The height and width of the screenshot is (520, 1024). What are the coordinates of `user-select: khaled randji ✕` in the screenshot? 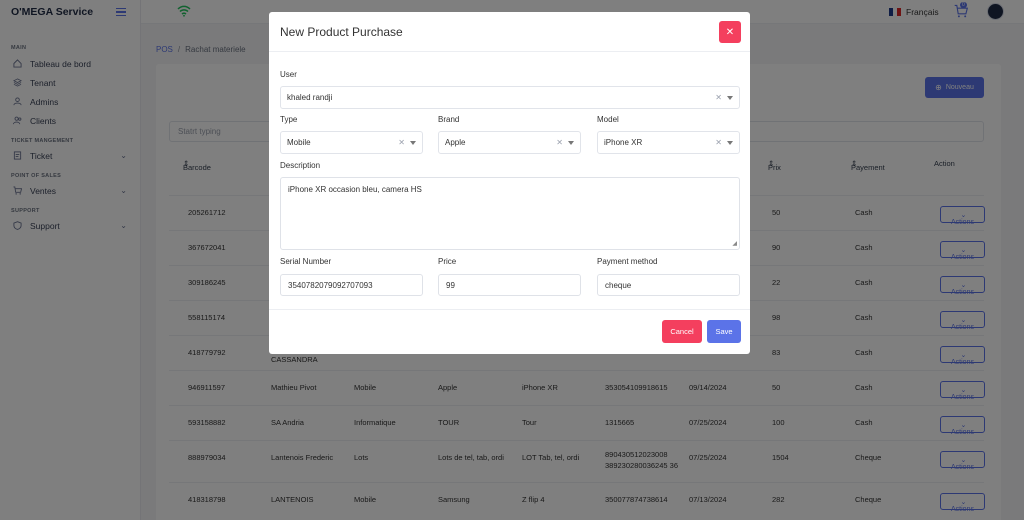 It's located at (510, 97).